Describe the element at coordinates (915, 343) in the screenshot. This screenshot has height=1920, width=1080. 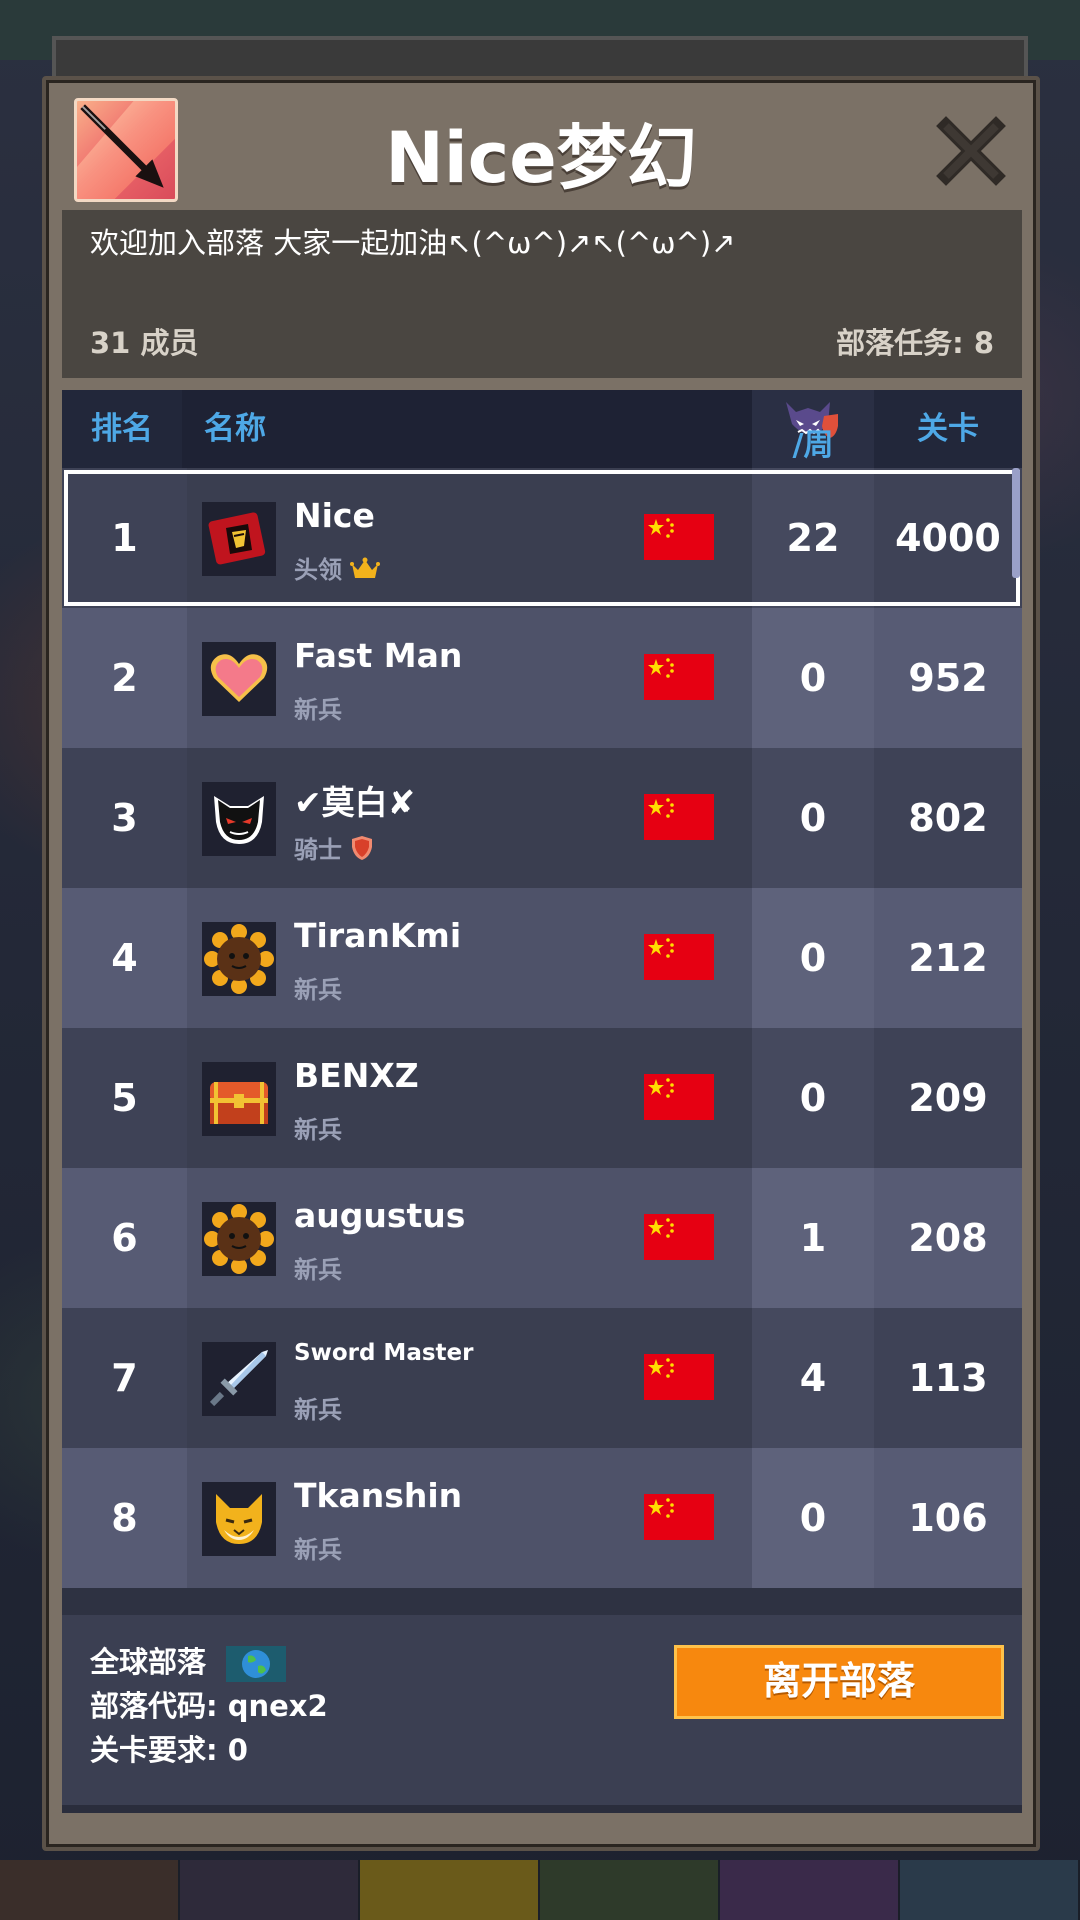
I see `clan-tasks: 部落任务: 8` at that location.